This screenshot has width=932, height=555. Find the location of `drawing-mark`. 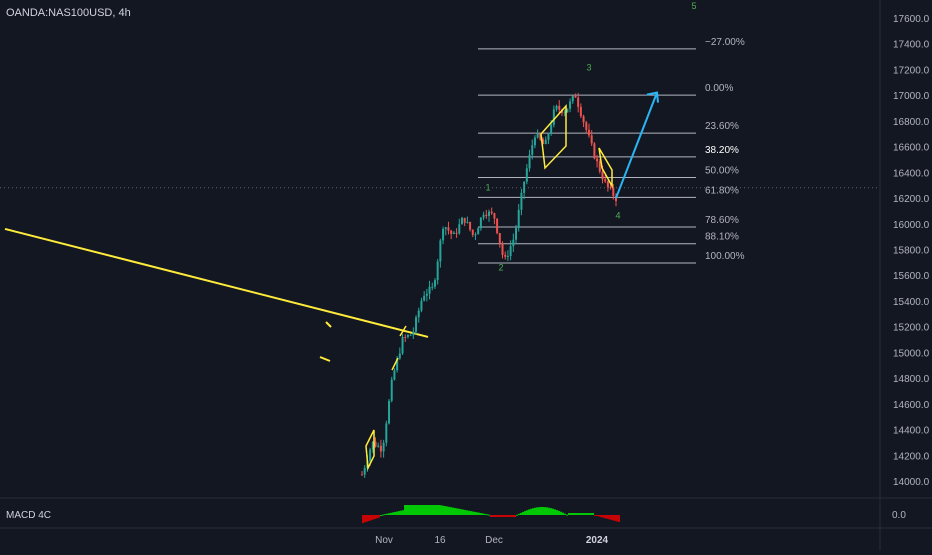

drawing-mark is located at coordinates (328, 324).